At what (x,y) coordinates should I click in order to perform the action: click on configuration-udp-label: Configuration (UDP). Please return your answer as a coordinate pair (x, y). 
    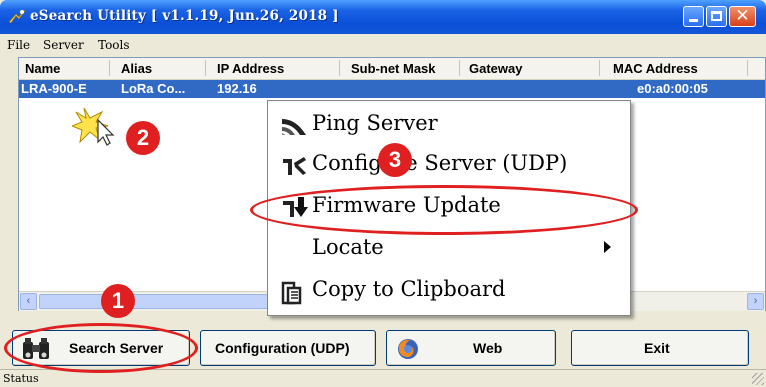
    Looking at the image, I should click on (282, 348).